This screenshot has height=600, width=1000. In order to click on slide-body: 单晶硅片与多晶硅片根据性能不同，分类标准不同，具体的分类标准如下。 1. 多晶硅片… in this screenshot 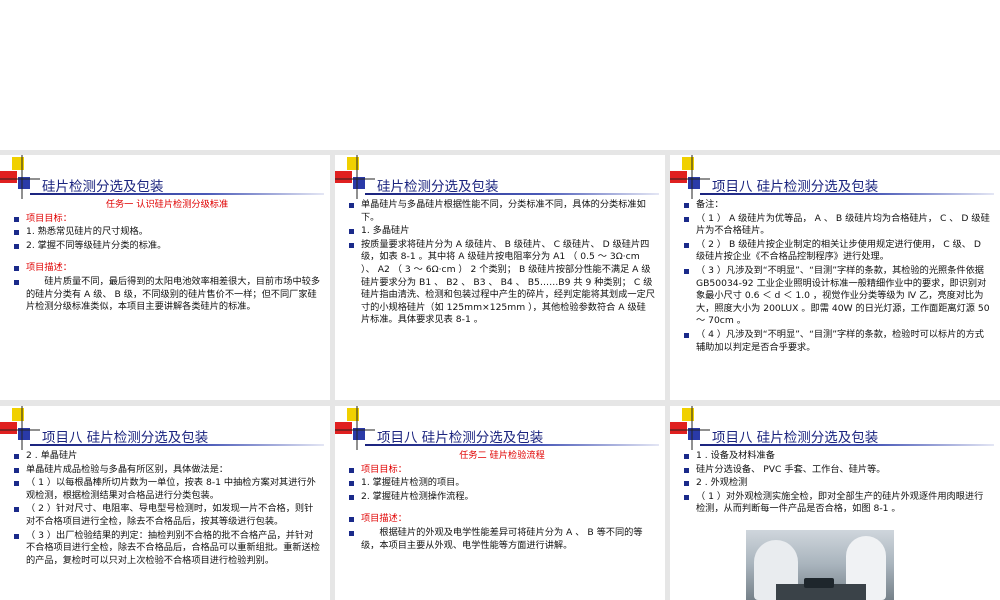, I will do `click(502, 263)`.